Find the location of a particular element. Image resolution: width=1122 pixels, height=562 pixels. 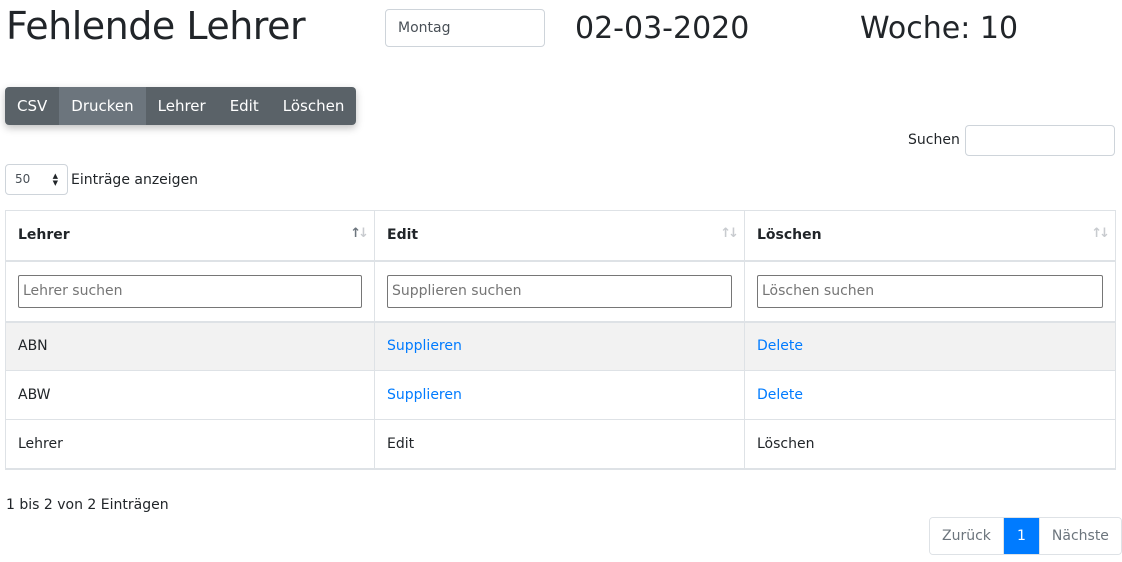

teacher-cell: ABN is located at coordinates (190, 346).